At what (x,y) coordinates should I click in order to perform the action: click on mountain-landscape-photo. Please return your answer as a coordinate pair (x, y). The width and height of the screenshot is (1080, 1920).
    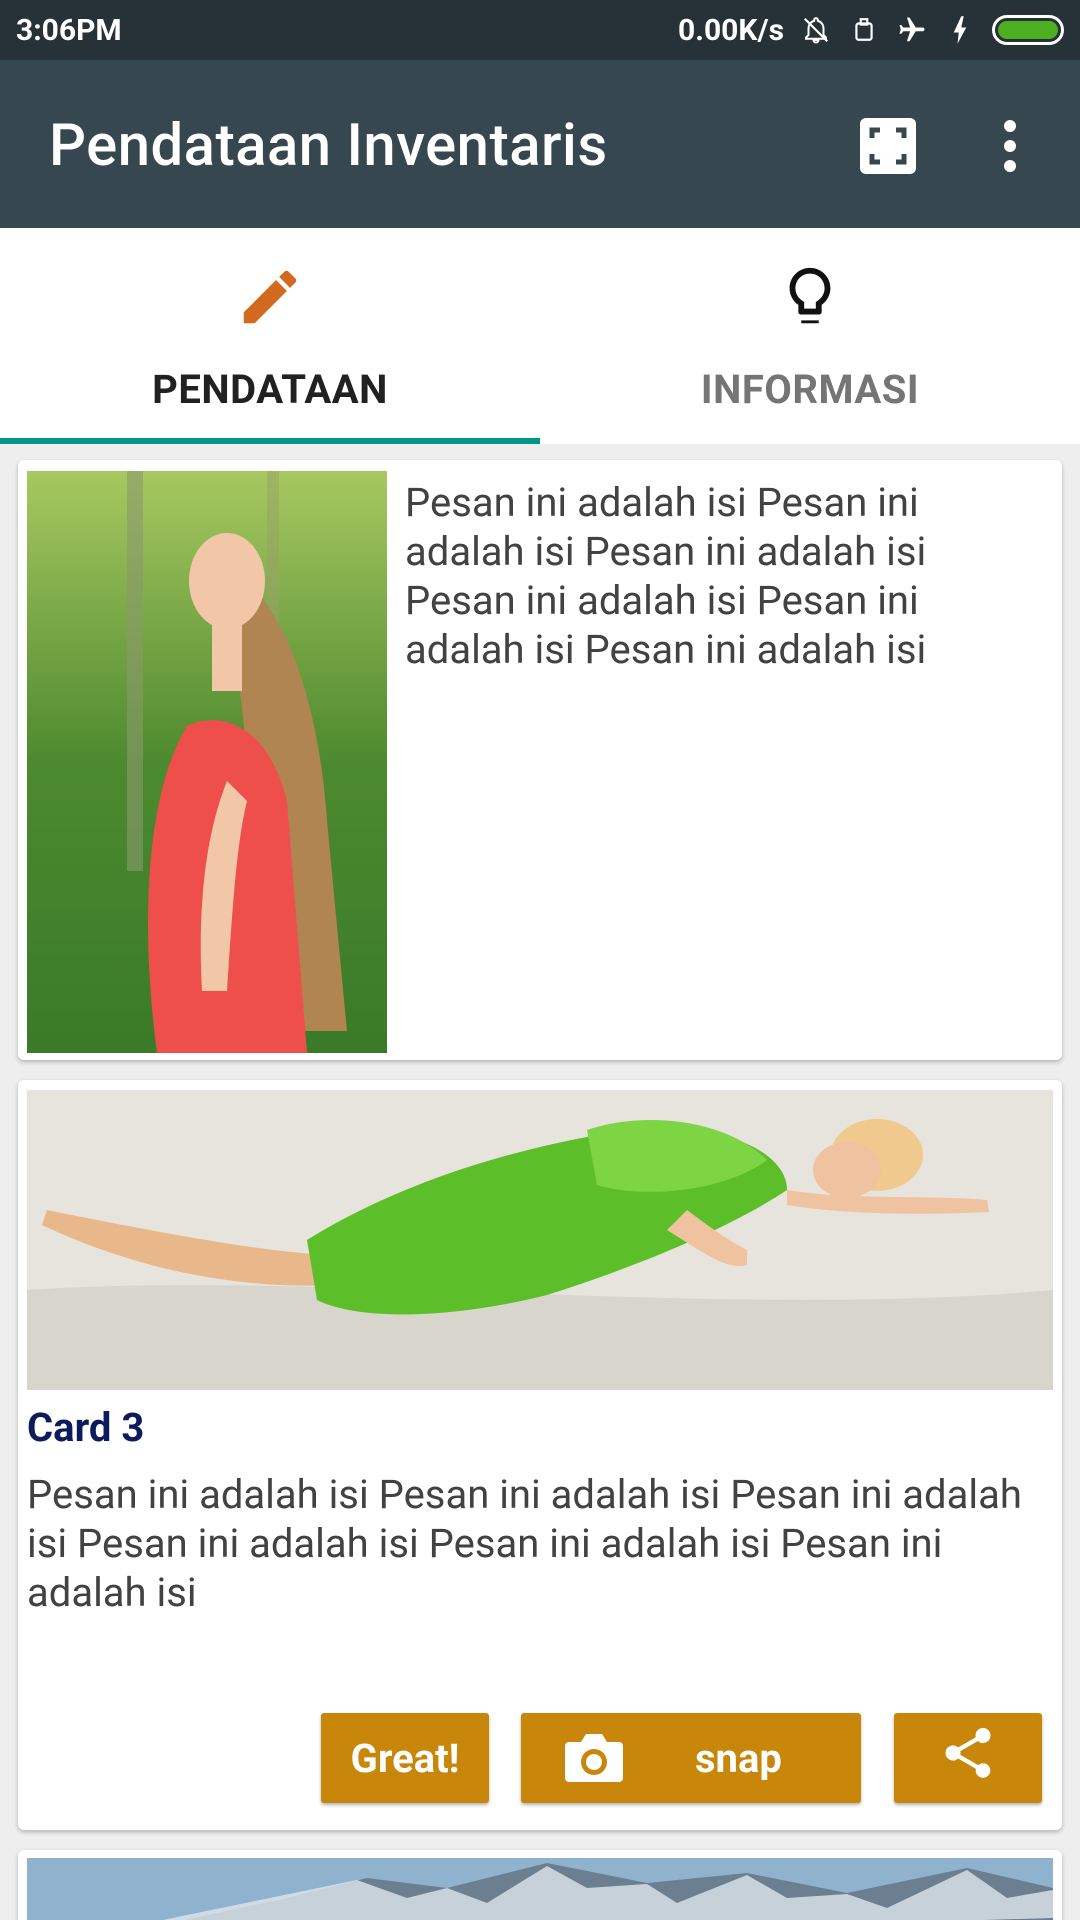
    Looking at the image, I should click on (540, 1889).